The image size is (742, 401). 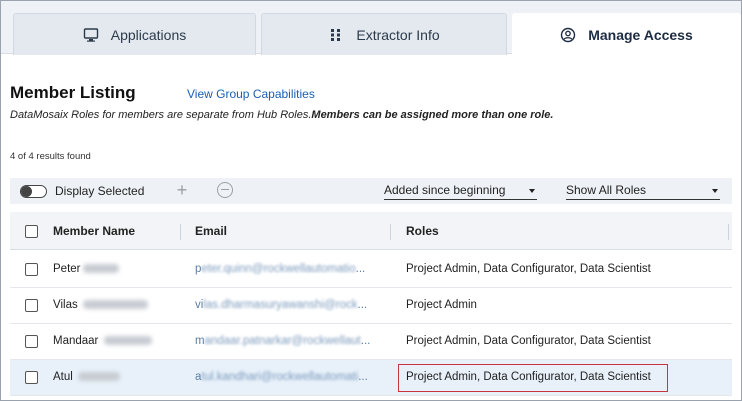 I want to click on tab-extractor-info: Extractor Info, so click(x=384, y=34).